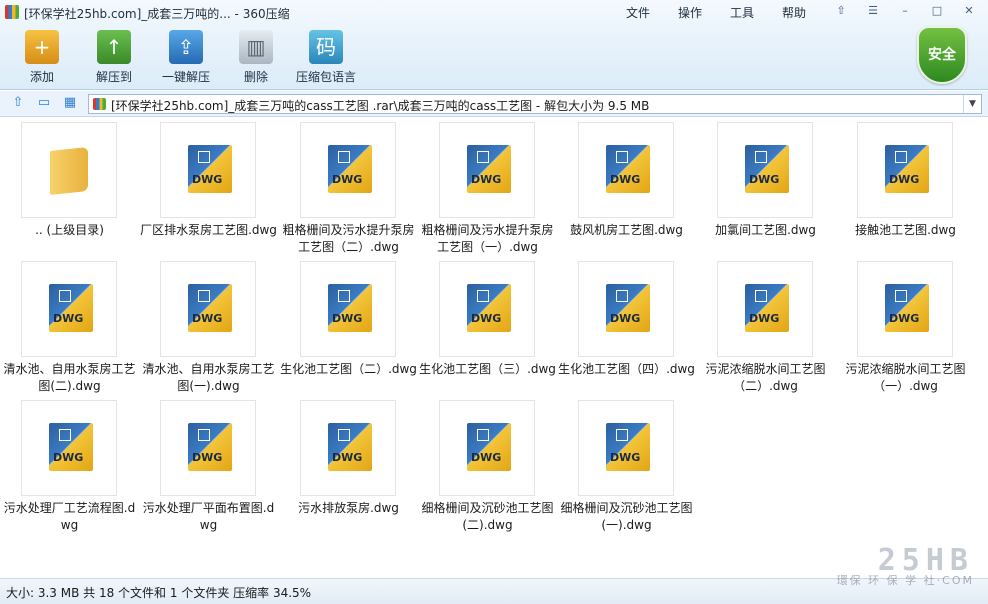 The image size is (988, 604). I want to click on file-item: DWG 污水排放泵房.dwg, so click(348, 465).